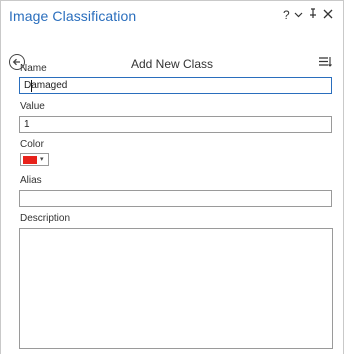  Describe the element at coordinates (32, 144) in the screenshot. I see `color-label: Color` at that location.